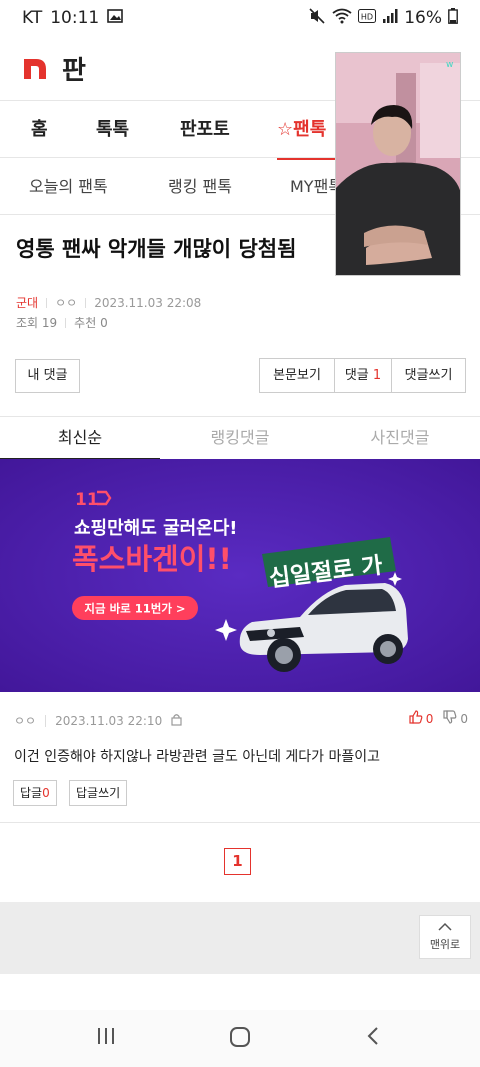 The height and width of the screenshot is (1067, 480). What do you see at coordinates (450, 718) in the screenshot?
I see `thumbs-down-icon` at bounding box center [450, 718].